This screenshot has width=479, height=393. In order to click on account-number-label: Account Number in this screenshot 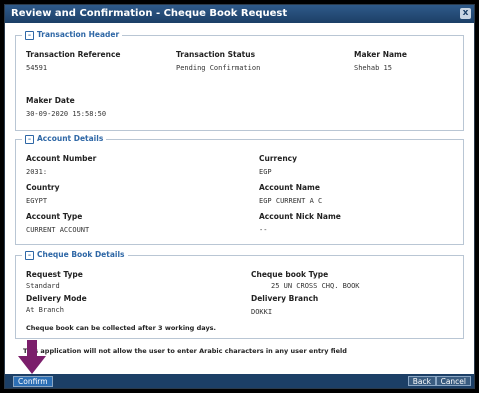, I will do `click(61, 158)`.